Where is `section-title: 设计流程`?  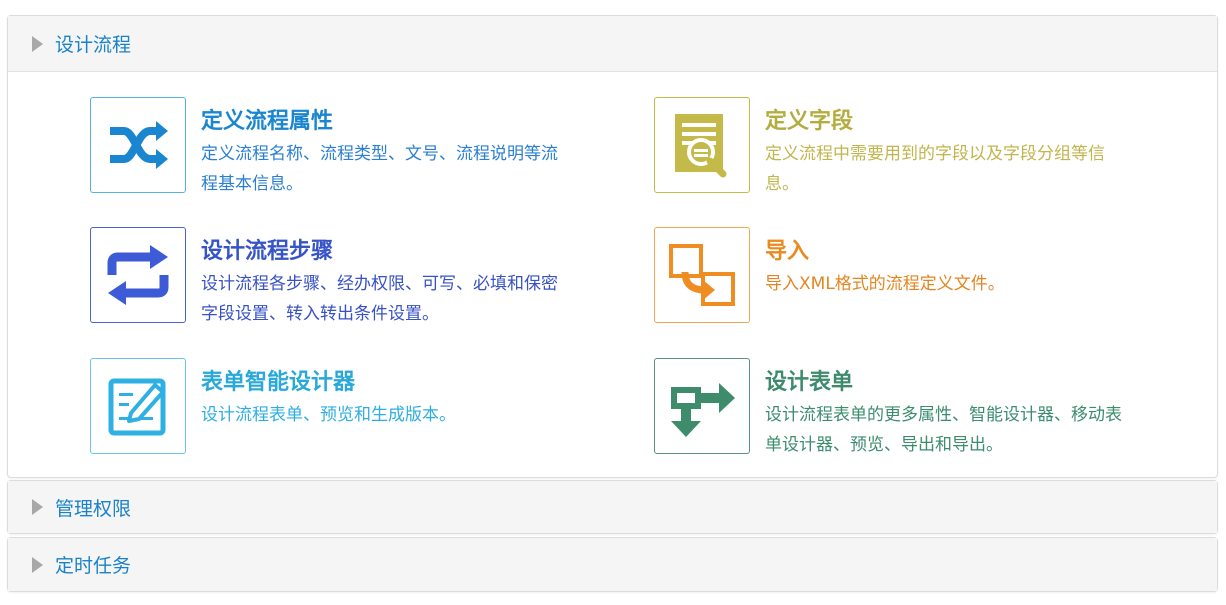
section-title: 设计流程 is located at coordinates (93, 45).